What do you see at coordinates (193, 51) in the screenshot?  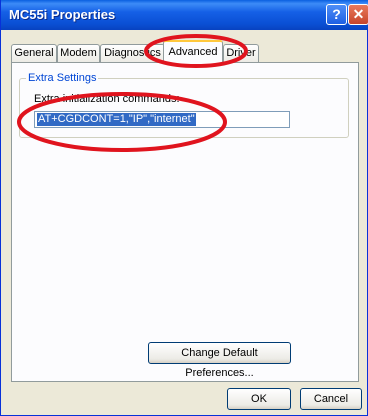 I see `tab-advanced: Advanced` at bounding box center [193, 51].